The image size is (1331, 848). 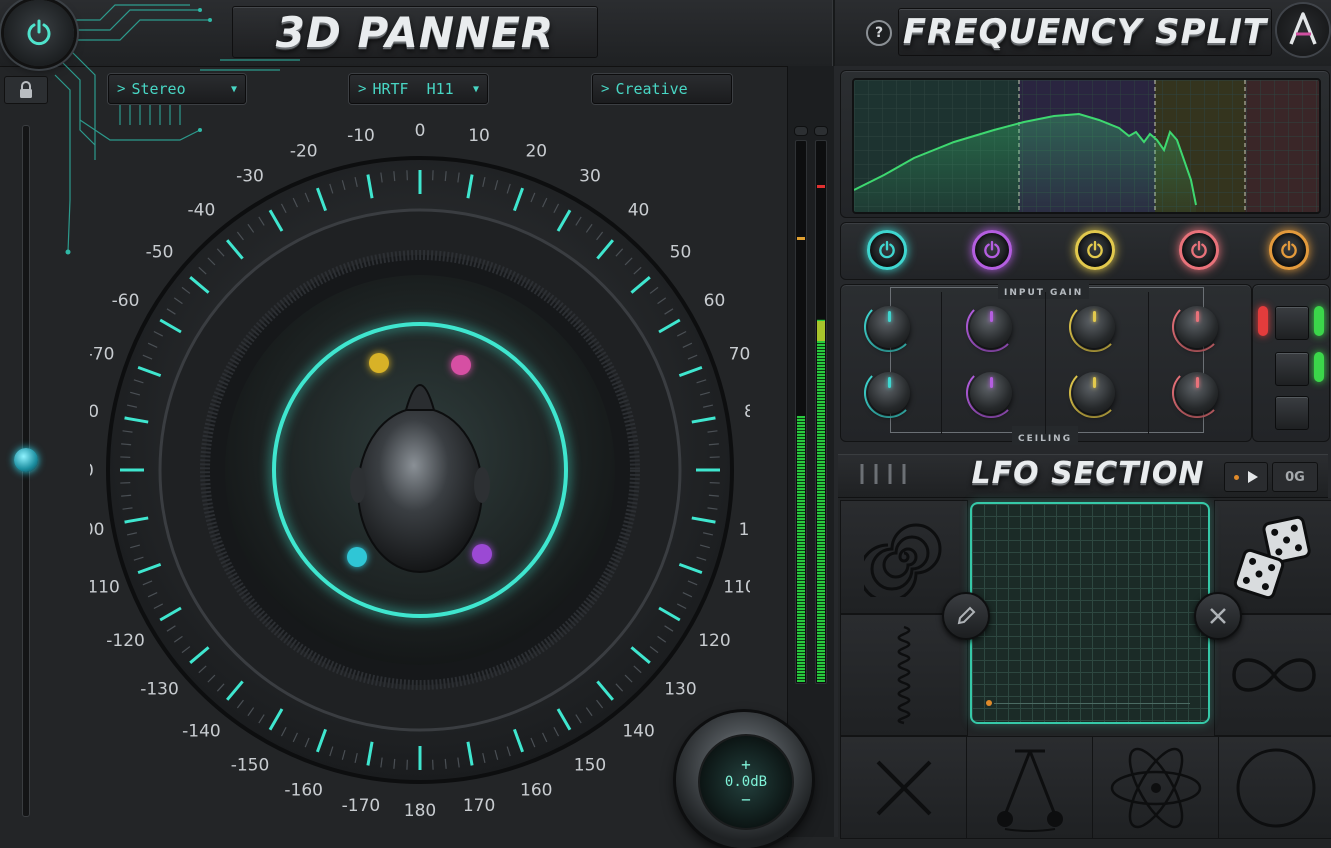 I want to click on preset-dropdown: > Creative, so click(x=662, y=89).